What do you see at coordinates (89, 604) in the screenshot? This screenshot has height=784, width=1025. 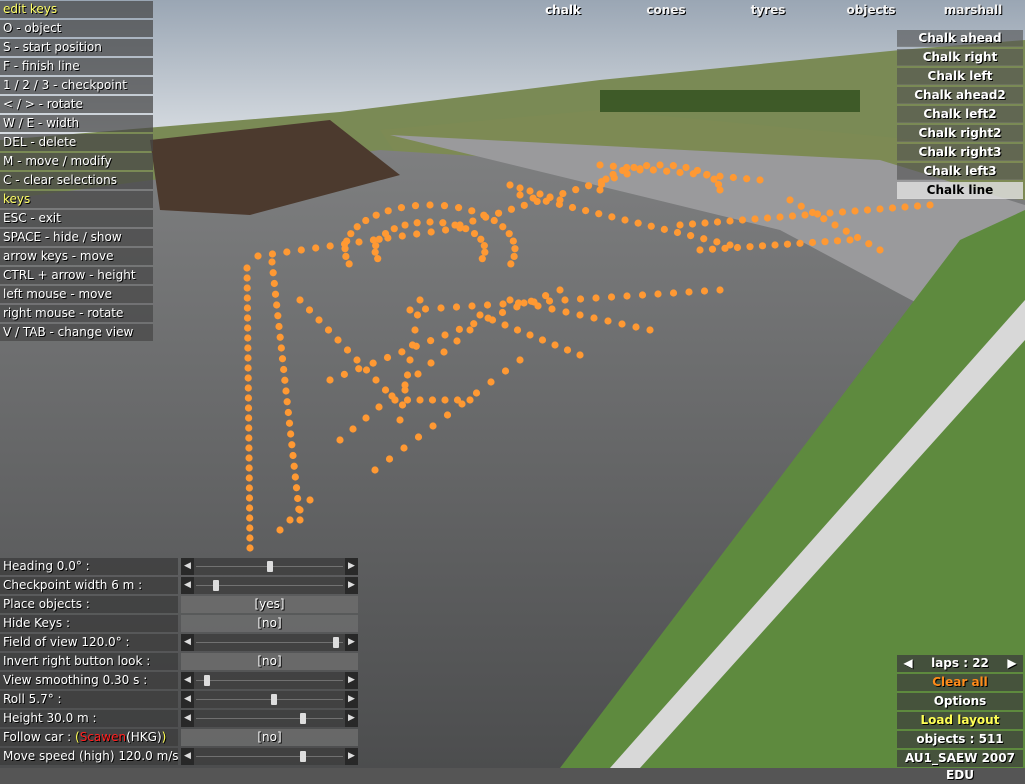 I see `option-label-place-objects: Place objects :` at bounding box center [89, 604].